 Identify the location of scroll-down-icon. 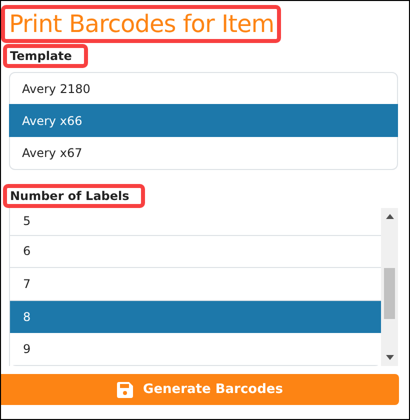
(390, 357).